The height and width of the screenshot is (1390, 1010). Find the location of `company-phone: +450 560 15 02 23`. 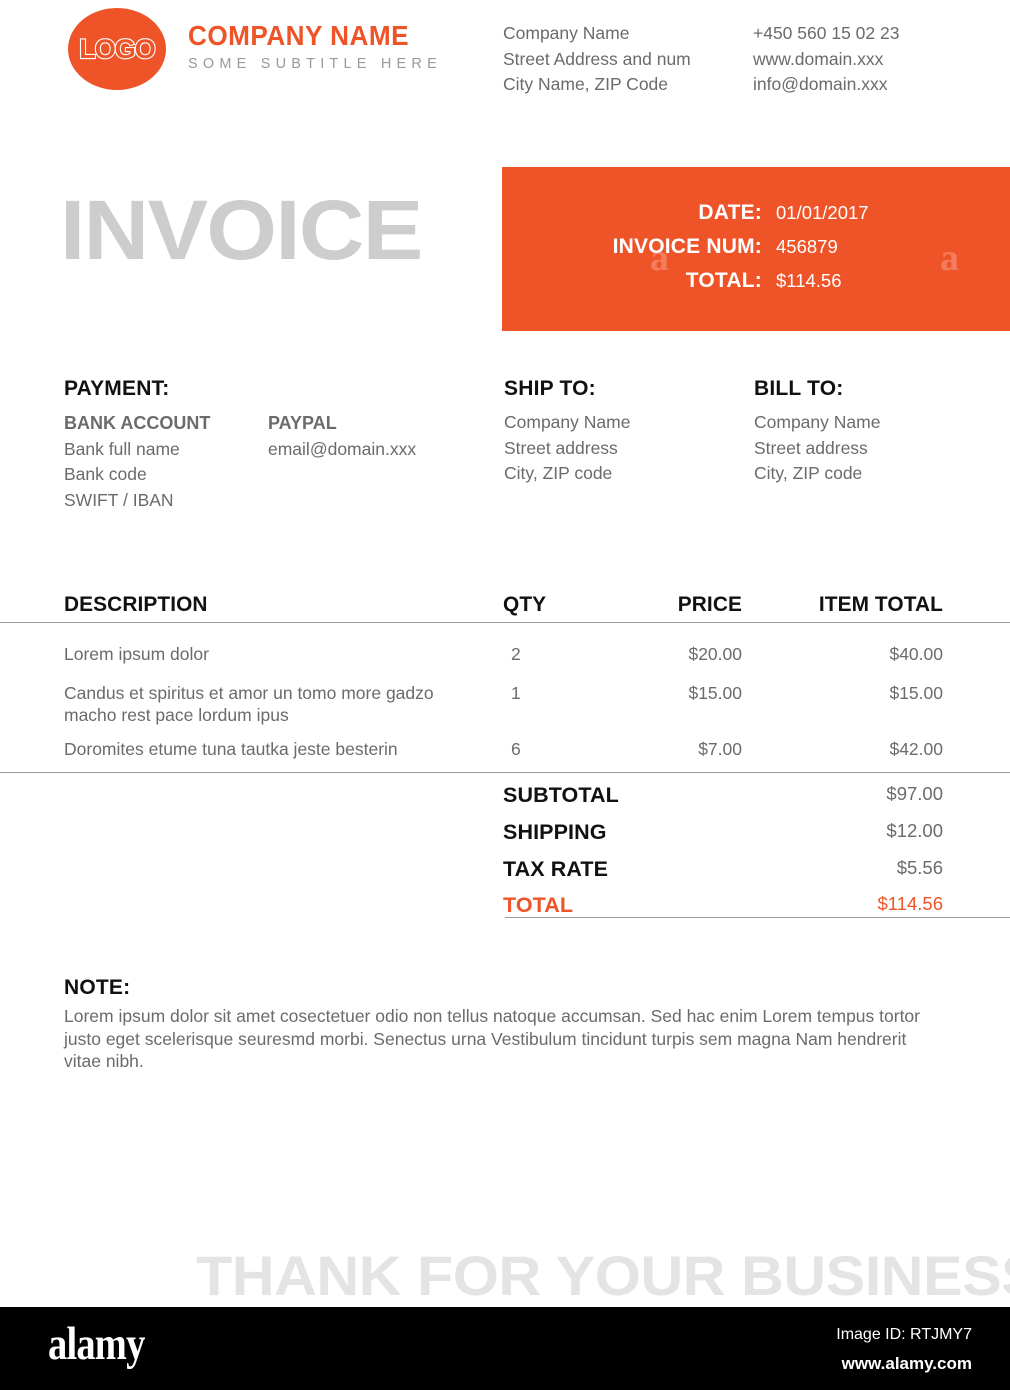

company-phone: +450 560 15 02 23 is located at coordinates (826, 33).